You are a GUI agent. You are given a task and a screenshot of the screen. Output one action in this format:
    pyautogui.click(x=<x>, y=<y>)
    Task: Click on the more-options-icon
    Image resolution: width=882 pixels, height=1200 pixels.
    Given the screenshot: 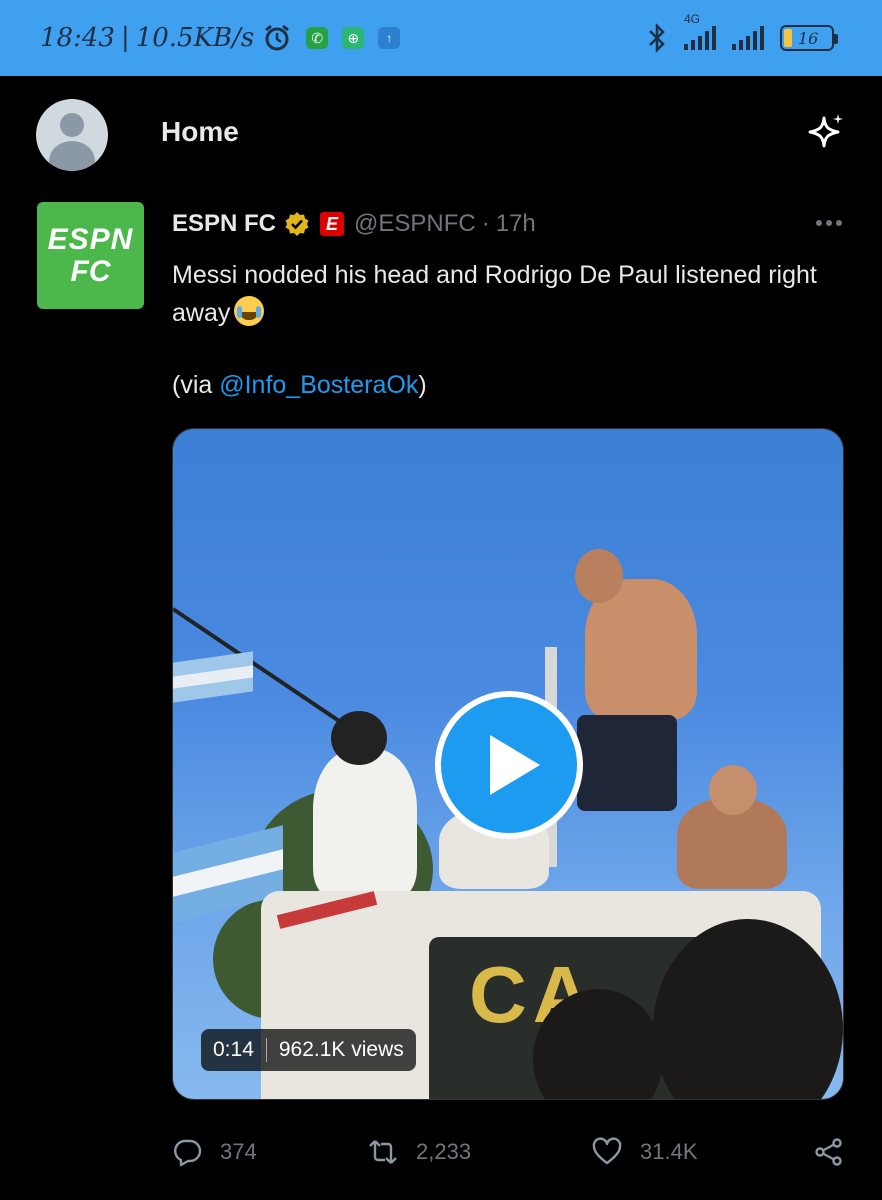 What is the action you would take?
    pyautogui.click(x=829, y=223)
    